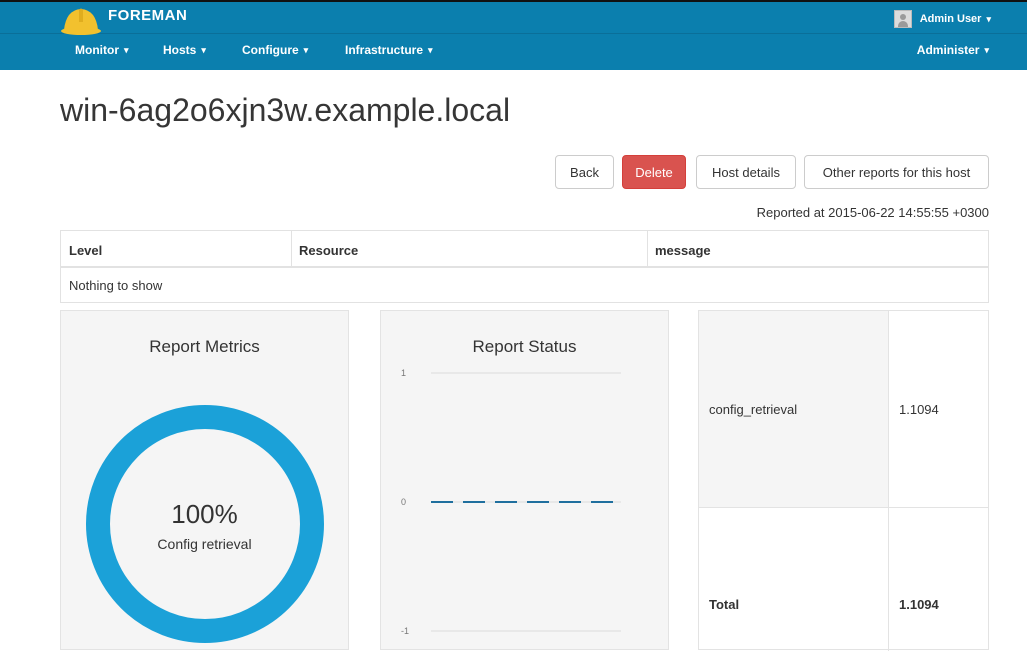  Describe the element at coordinates (513, 19) in the screenshot. I see `navbar-top-row: FOREMAN Admin User ▾` at that location.